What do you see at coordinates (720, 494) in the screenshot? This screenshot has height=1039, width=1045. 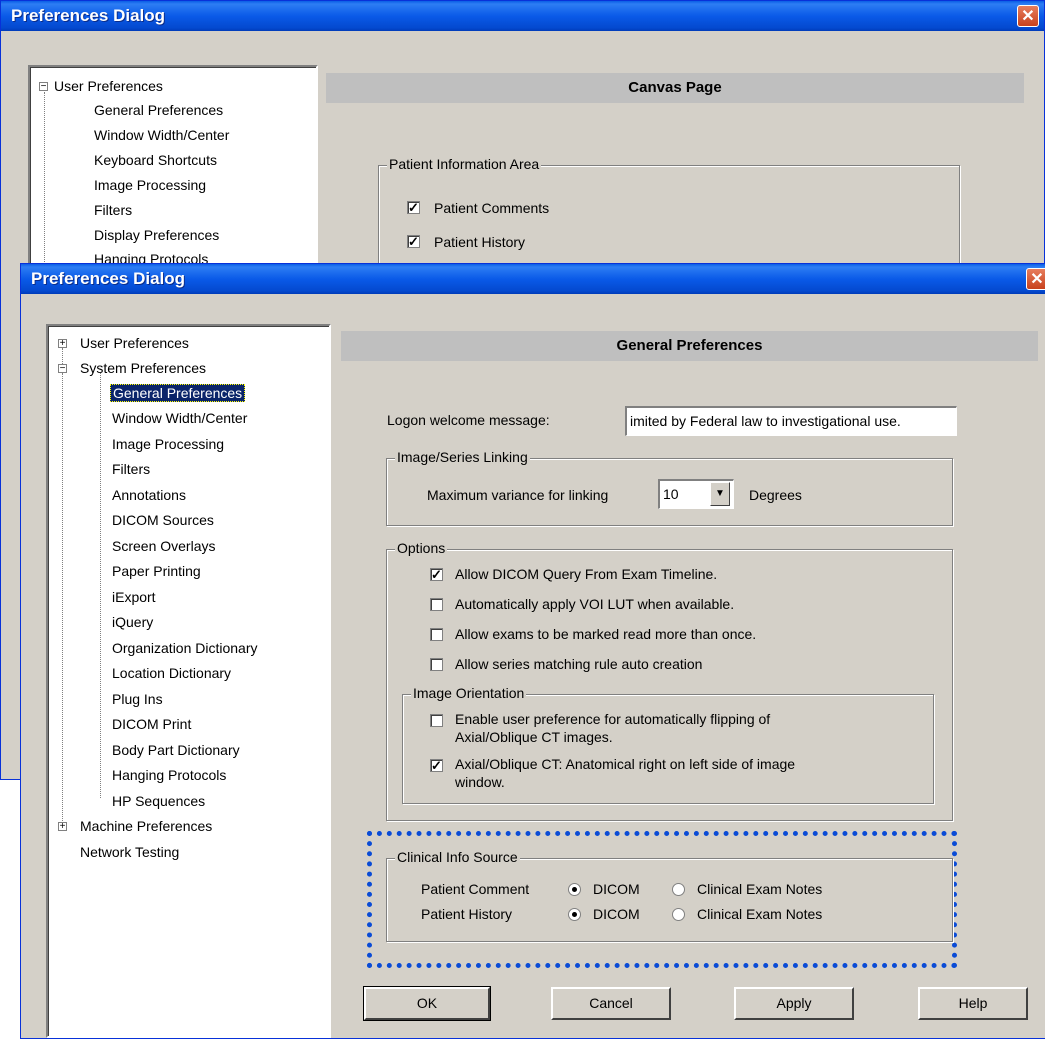 I see `chevron-down-icon: ▼` at bounding box center [720, 494].